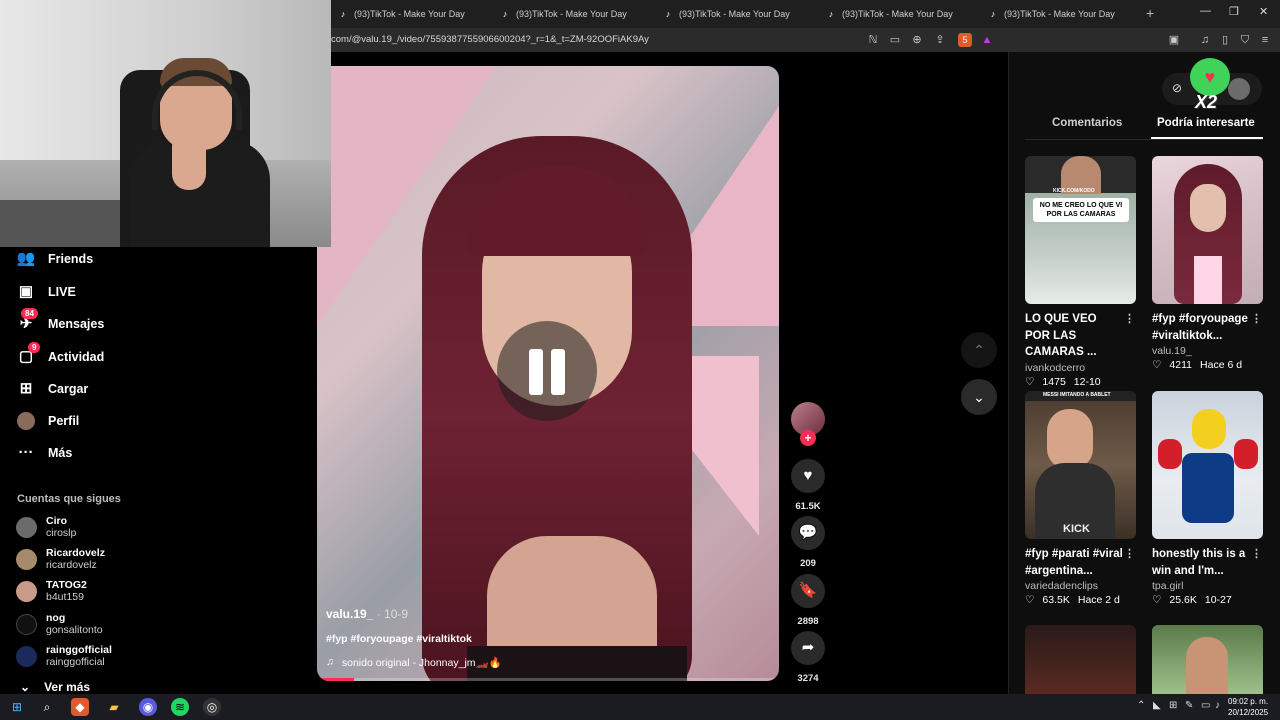 This screenshot has height=720, width=1280. What do you see at coordinates (1265, 40) in the screenshot?
I see `menu-icon: ≡` at bounding box center [1265, 40].